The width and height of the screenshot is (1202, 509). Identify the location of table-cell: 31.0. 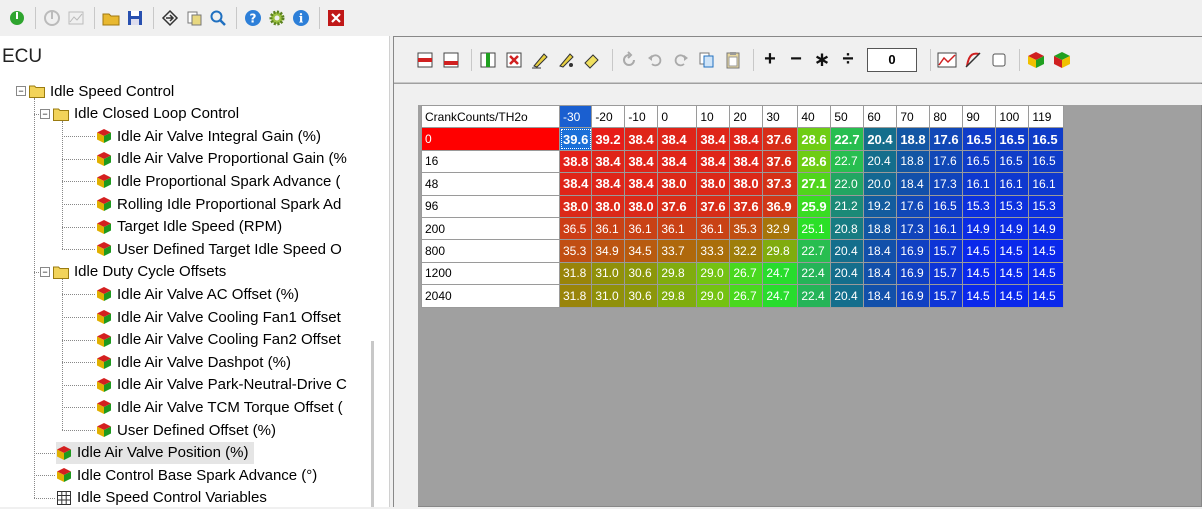
(608, 273).